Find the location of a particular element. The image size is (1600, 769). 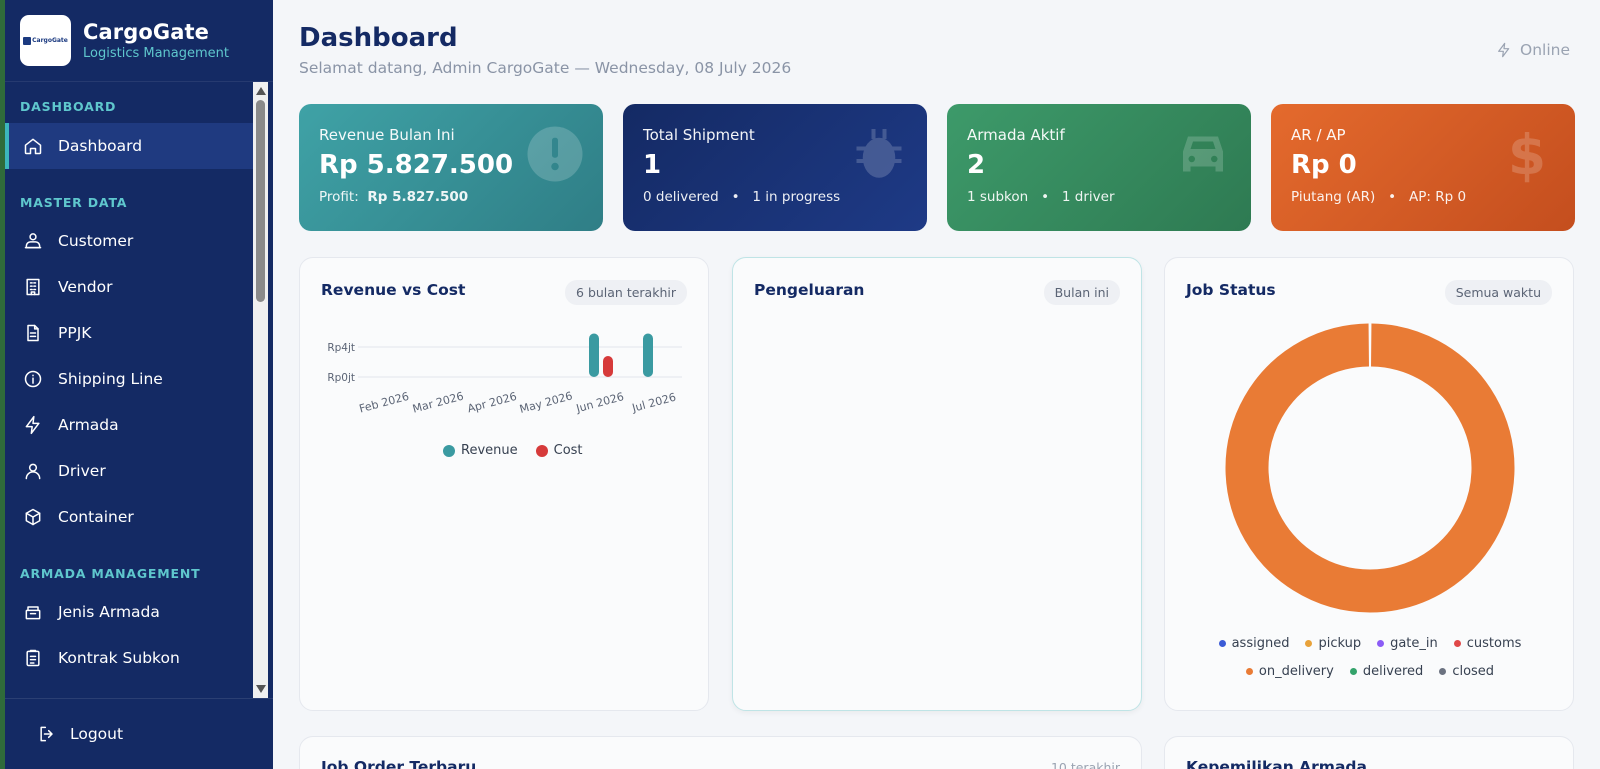

brand: CargoGate CargoGate Logistics Management is located at coordinates (139, 41).